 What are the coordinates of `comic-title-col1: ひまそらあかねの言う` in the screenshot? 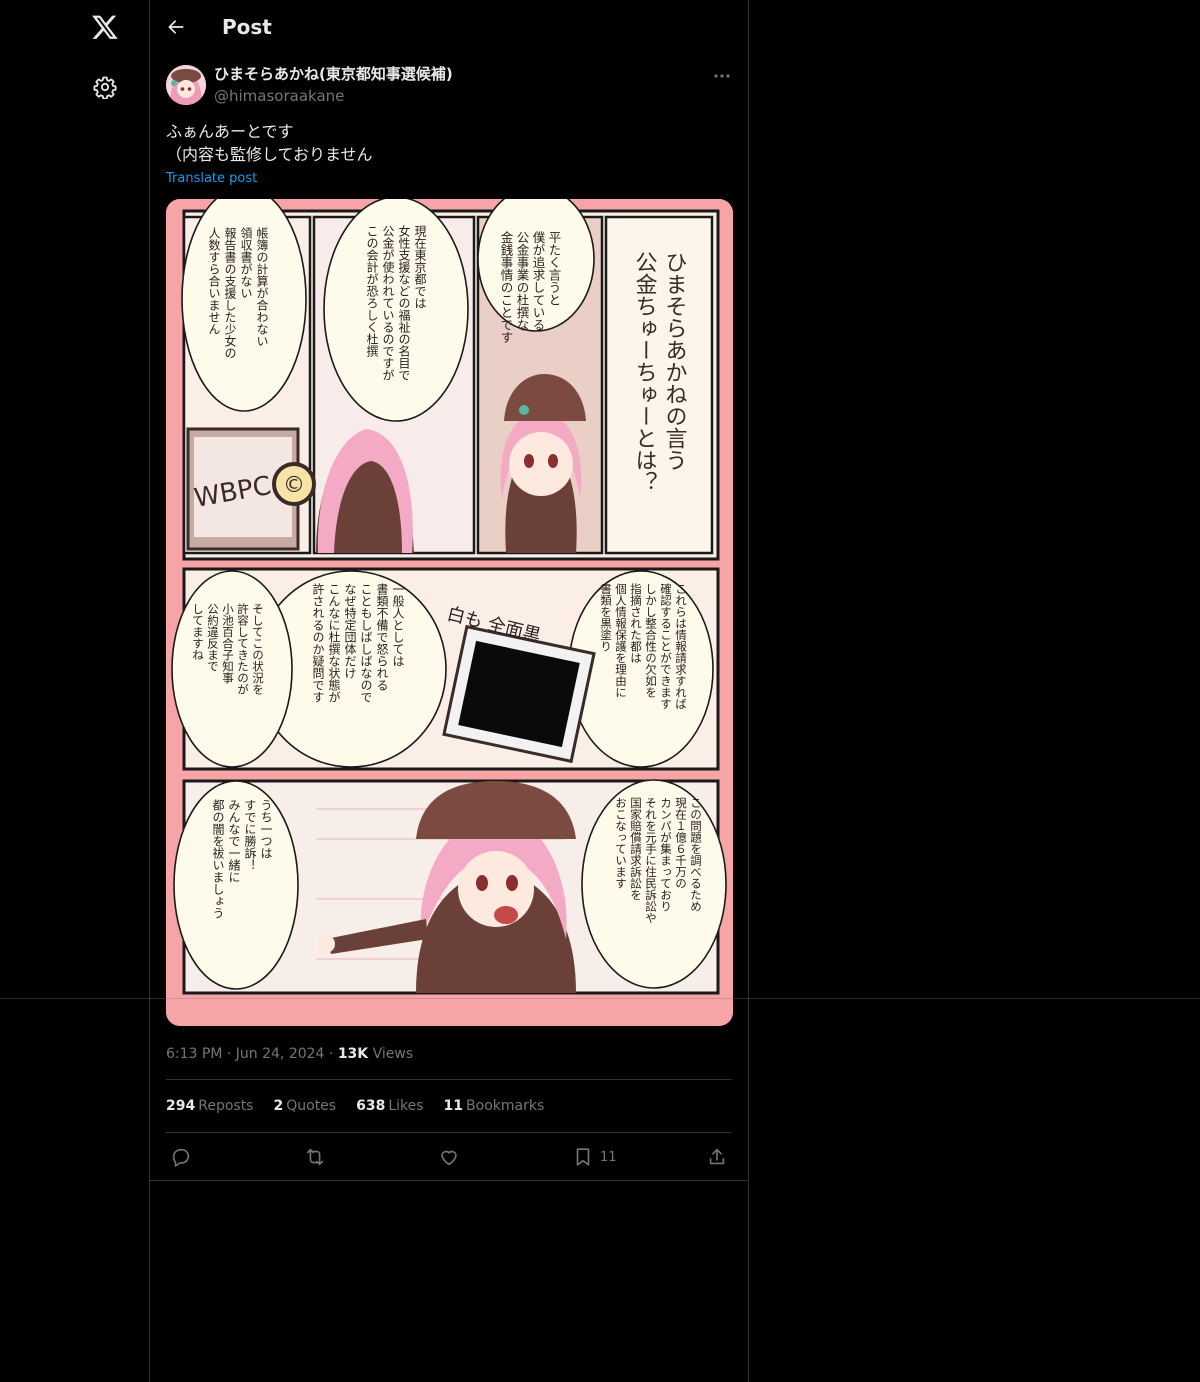 It's located at (674, 361).